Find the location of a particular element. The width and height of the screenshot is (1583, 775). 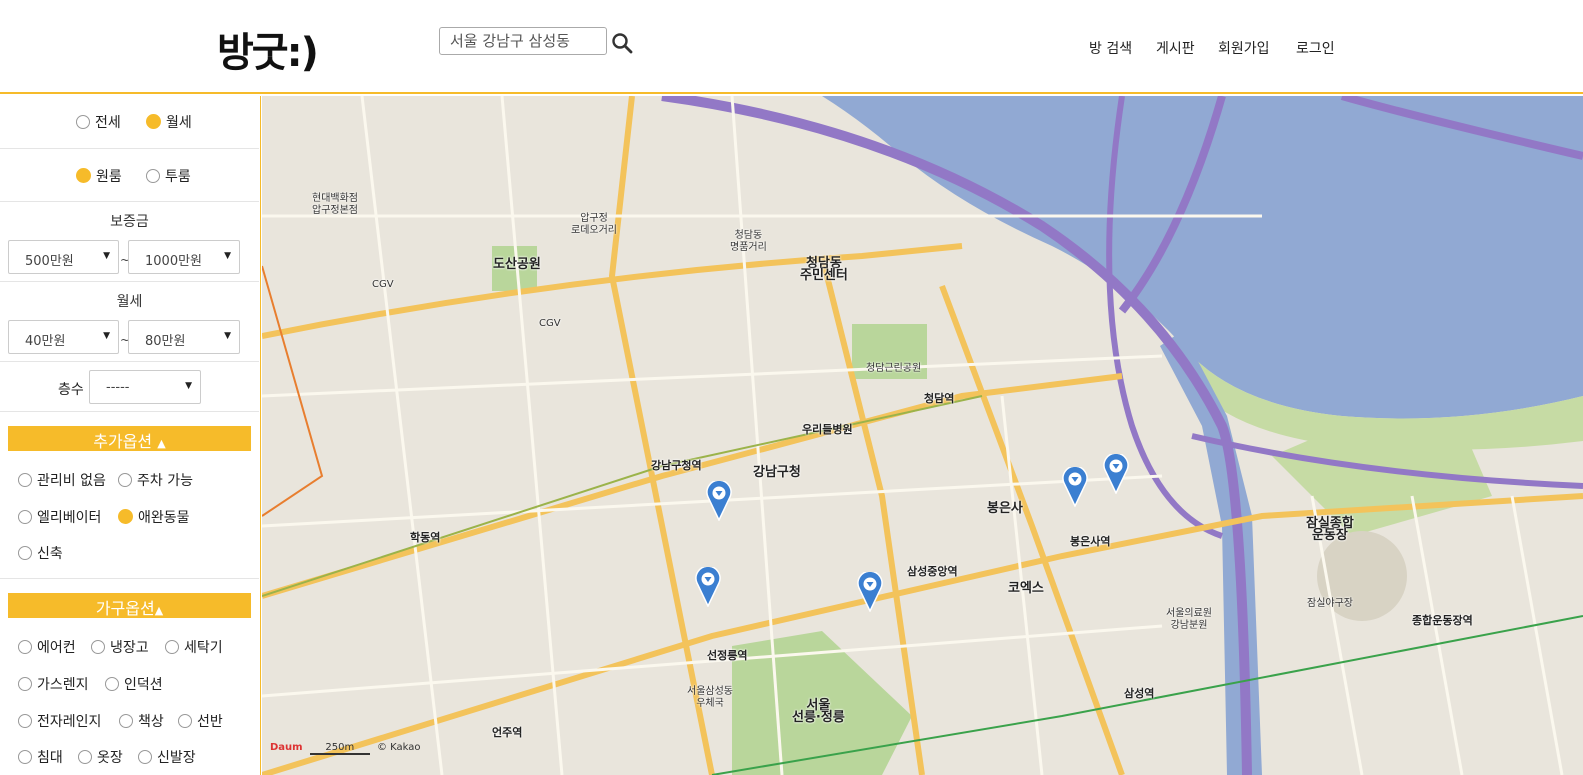

logo-text: 방굿:) is located at coordinates (268, 53).